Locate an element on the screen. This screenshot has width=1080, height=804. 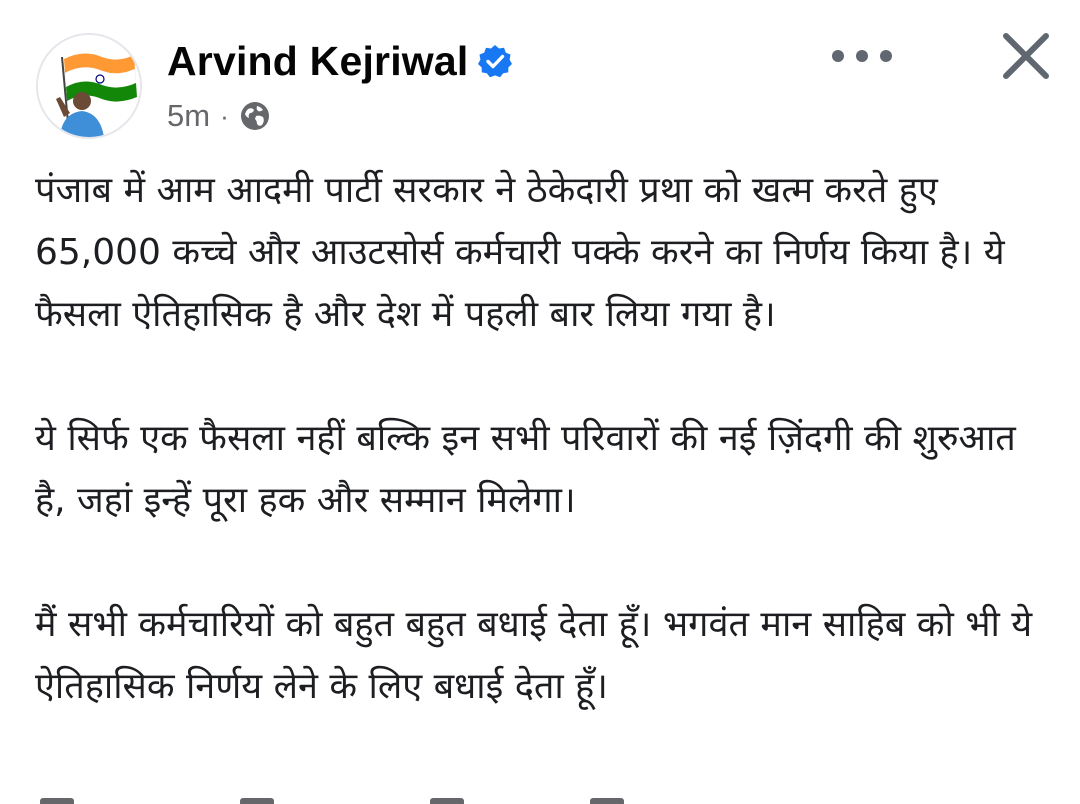
author-row: Arvind Kejriwal is located at coordinates (340, 61).